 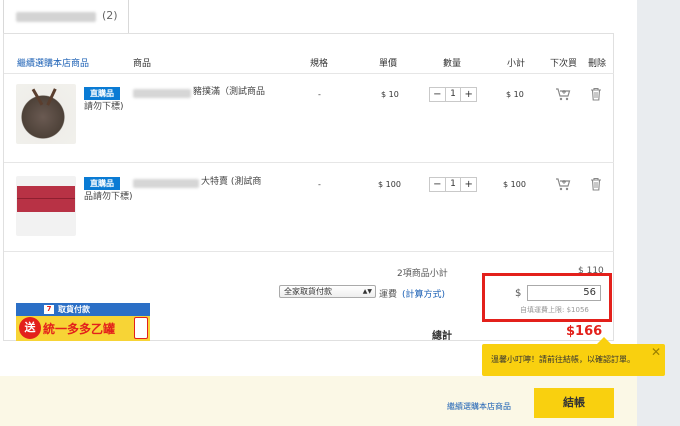 What do you see at coordinates (231, 182) in the screenshot?
I see `product-name: 大特賣 (測試商` at bounding box center [231, 182].